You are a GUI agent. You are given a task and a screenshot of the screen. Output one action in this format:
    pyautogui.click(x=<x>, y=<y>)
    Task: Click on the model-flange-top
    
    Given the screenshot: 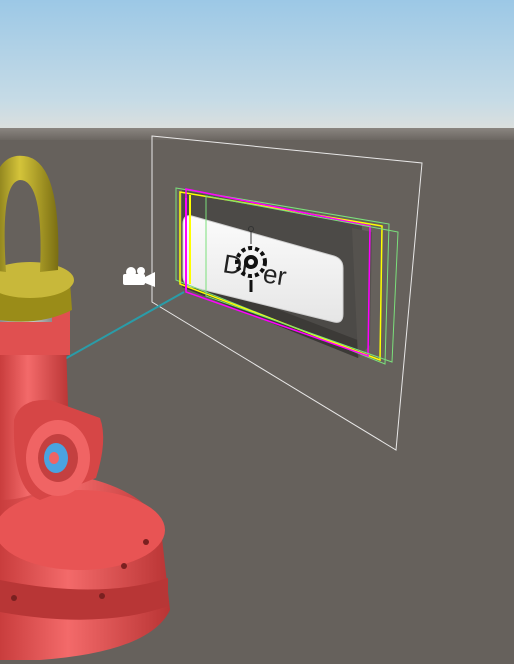 What is the action you would take?
    pyautogui.click(x=82, y=530)
    